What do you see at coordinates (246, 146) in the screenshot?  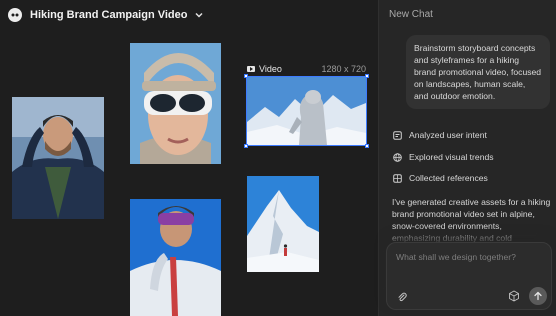 I see `resize-handle-bottom-left` at bounding box center [246, 146].